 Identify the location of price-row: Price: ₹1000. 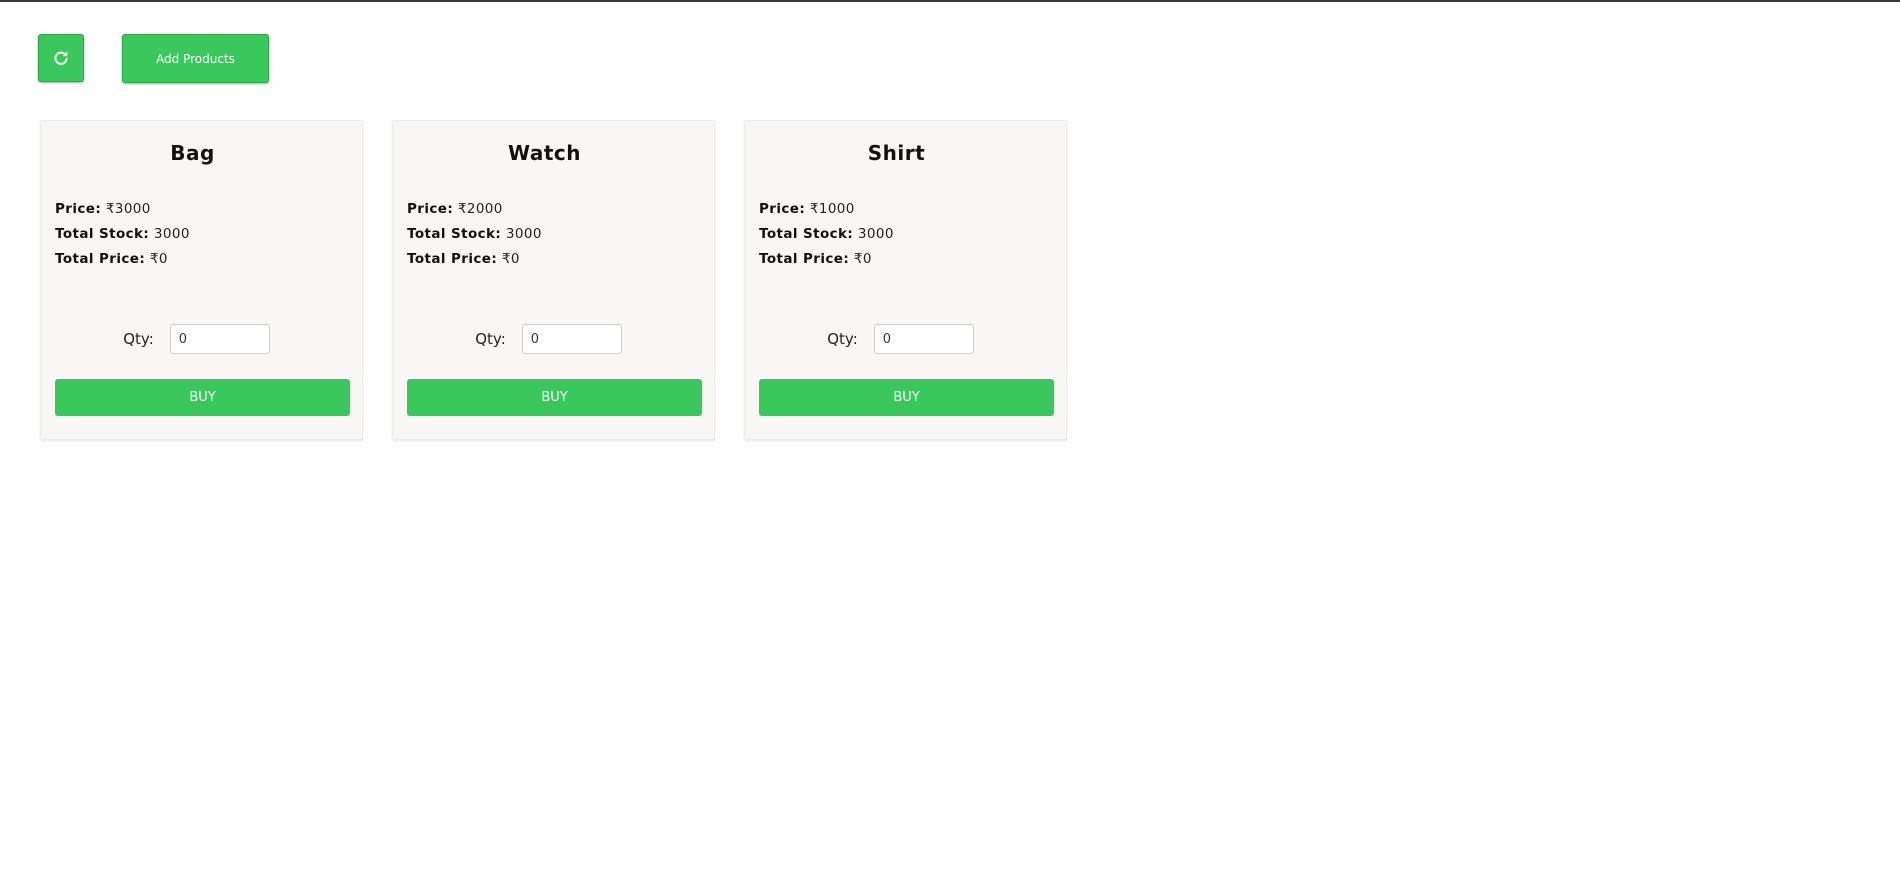
(826, 209).